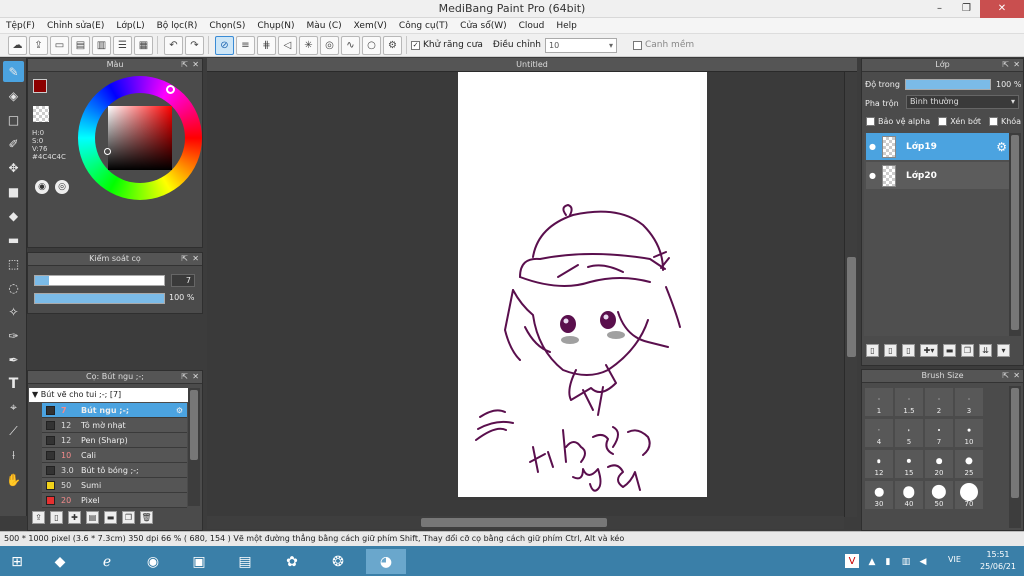 The width and height of the screenshot is (1024, 576). What do you see at coordinates (20, 26) in the screenshot?
I see `menu-file: Tệp(F)` at bounding box center [20, 26].